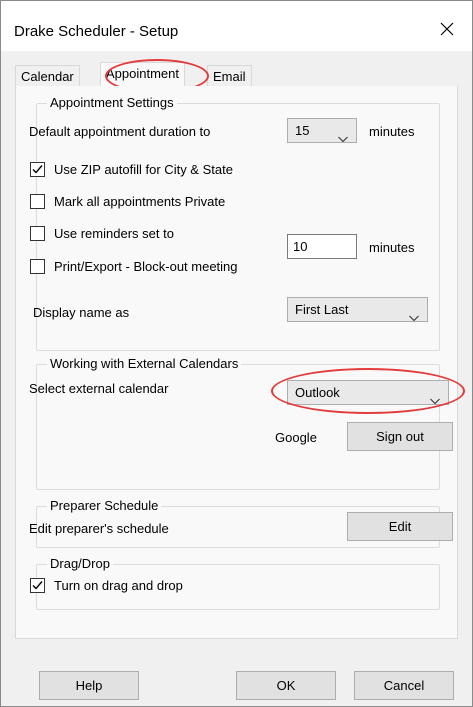  Describe the element at coordinates (322, 309) in the screenshot. I see `display-name-value: First Last` at that location.